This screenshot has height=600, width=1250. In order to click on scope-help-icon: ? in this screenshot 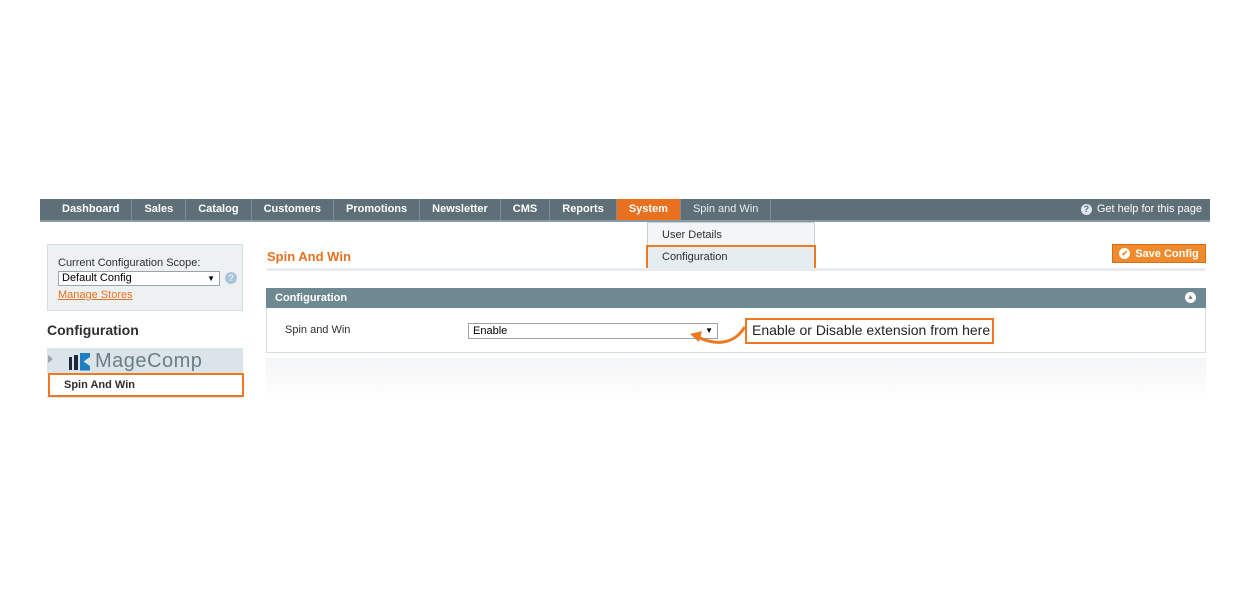, I will do `click(231, 278)`.